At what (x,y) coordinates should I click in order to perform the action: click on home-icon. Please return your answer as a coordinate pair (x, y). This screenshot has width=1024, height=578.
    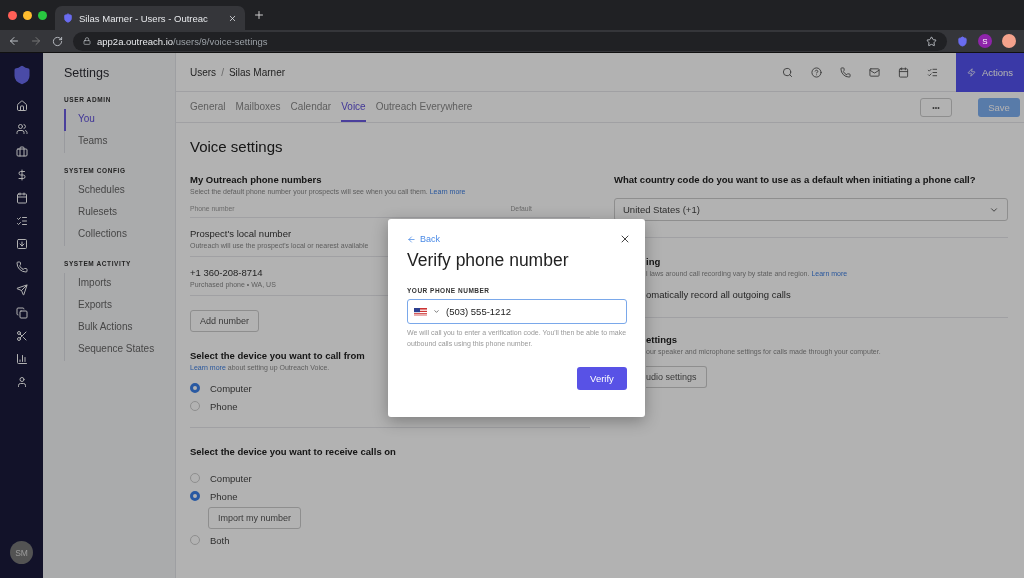
    Looking at the image, I should click on (21, 106).